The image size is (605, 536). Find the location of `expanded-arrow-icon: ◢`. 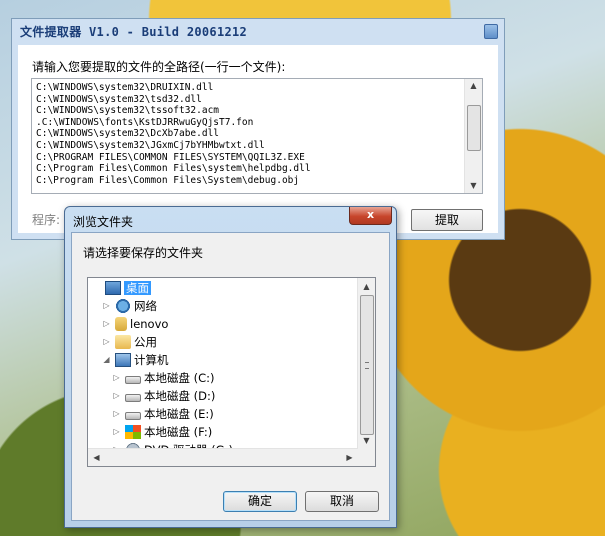

expanded-arrow-icon: ◢ is located at coordinates (106, 360).